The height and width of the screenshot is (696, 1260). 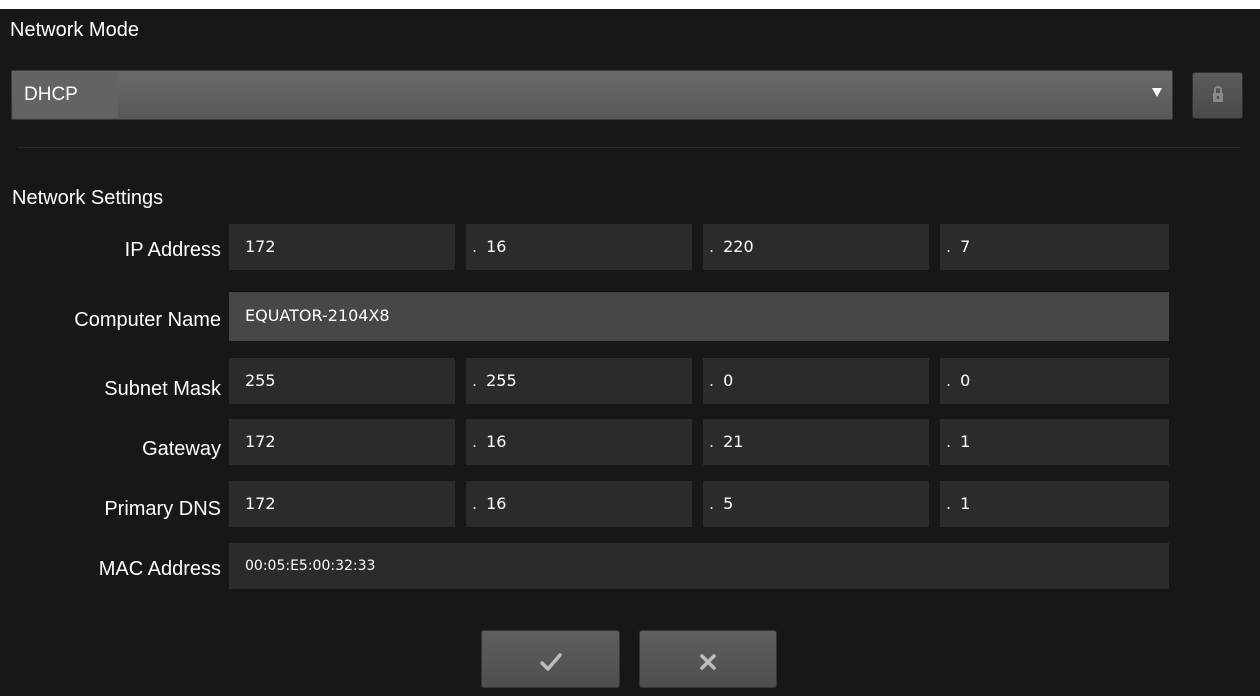 I want to click on mac-address-field: 00:05:E5:00:32:33, so click(x=699, y=566).